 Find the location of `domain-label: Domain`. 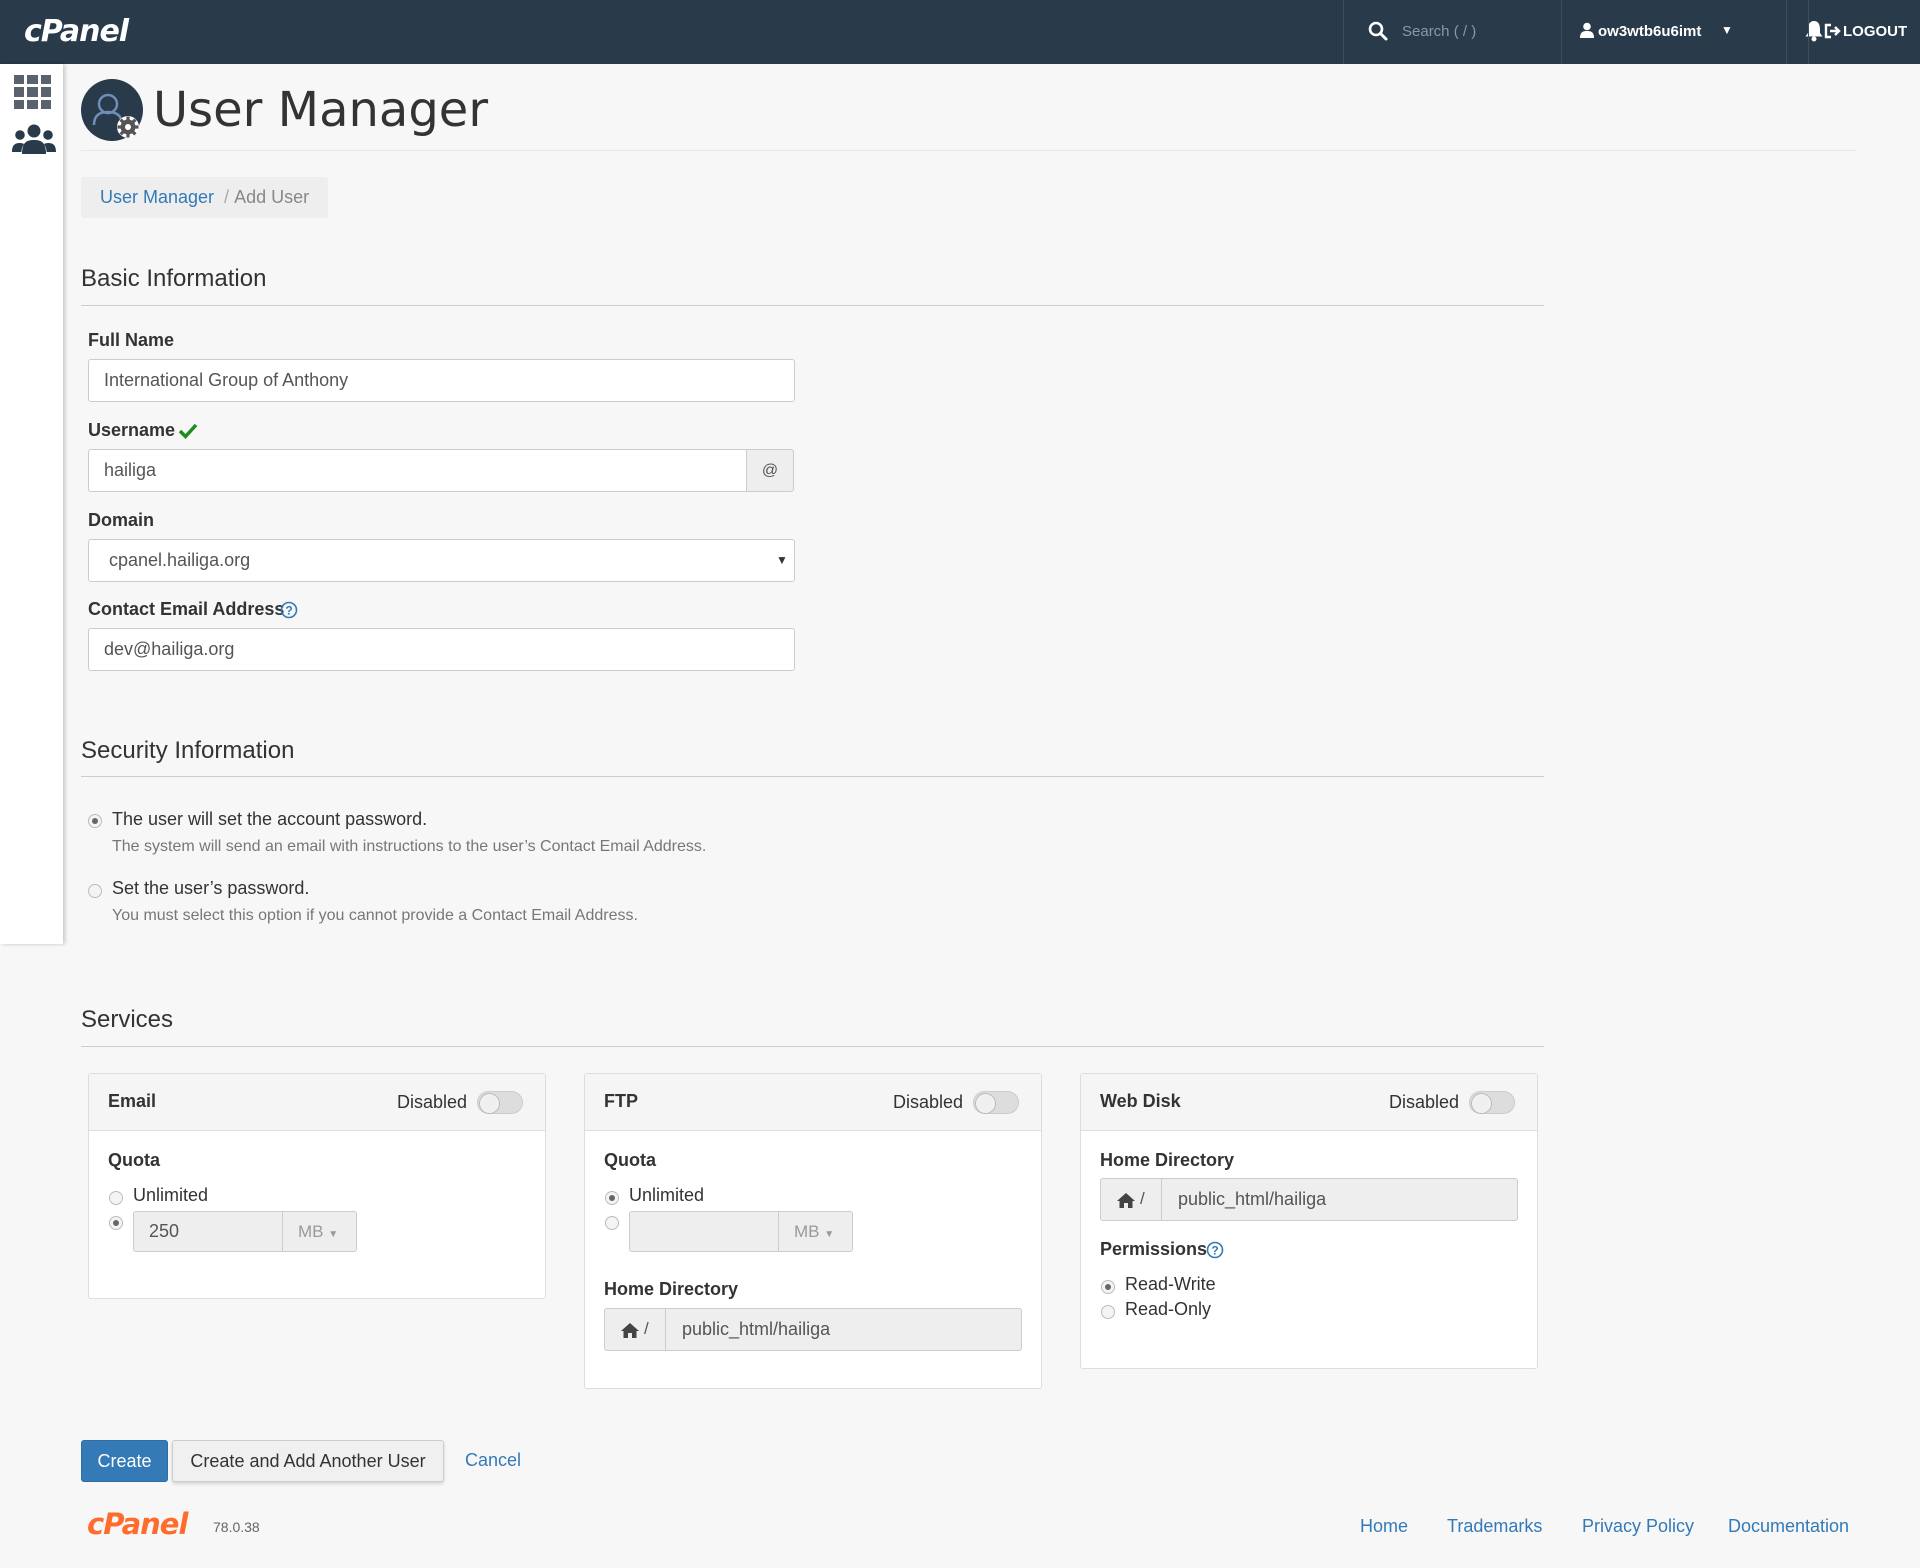

domain-label: Domain is located at coordinates (121, 520).